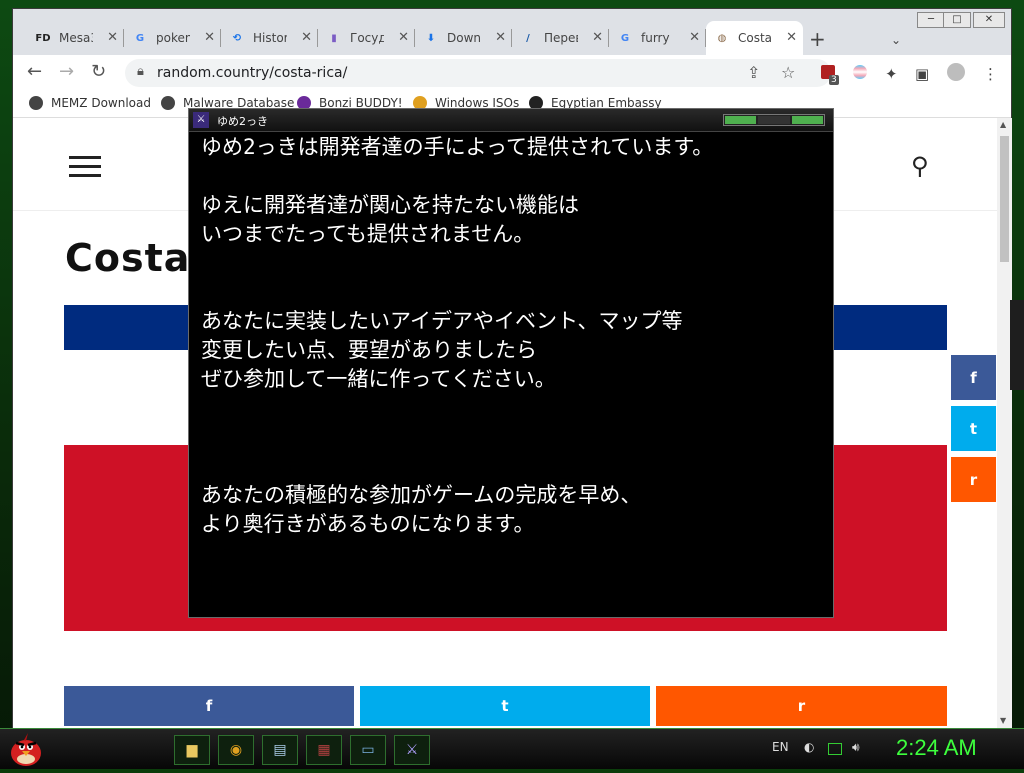 The width and height of the screenshot is (1024, 773). I want to click on share-twitter-side-button: t, so click(973, 428).